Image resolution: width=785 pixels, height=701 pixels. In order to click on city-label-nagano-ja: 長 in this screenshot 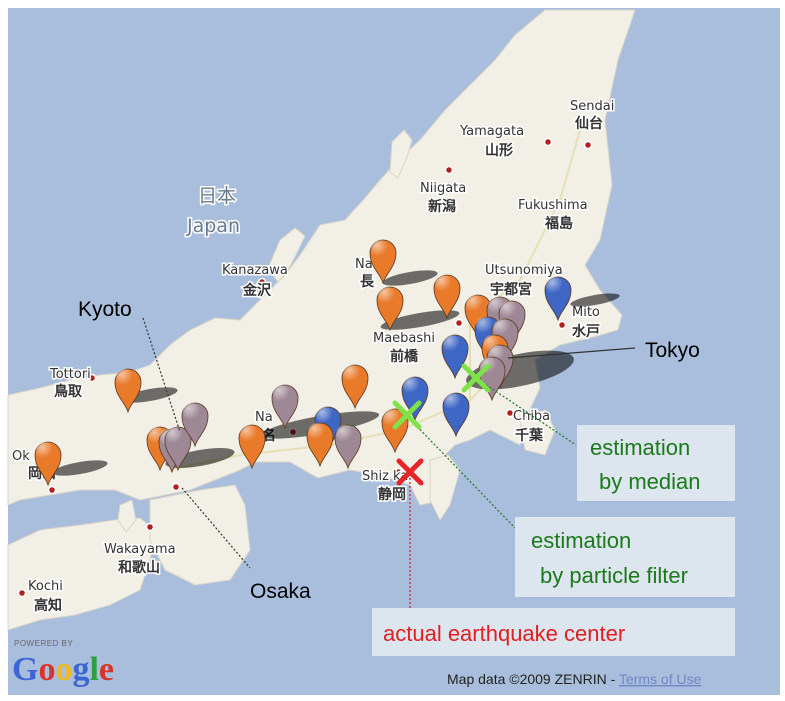, I will do `click(367, 282)`.